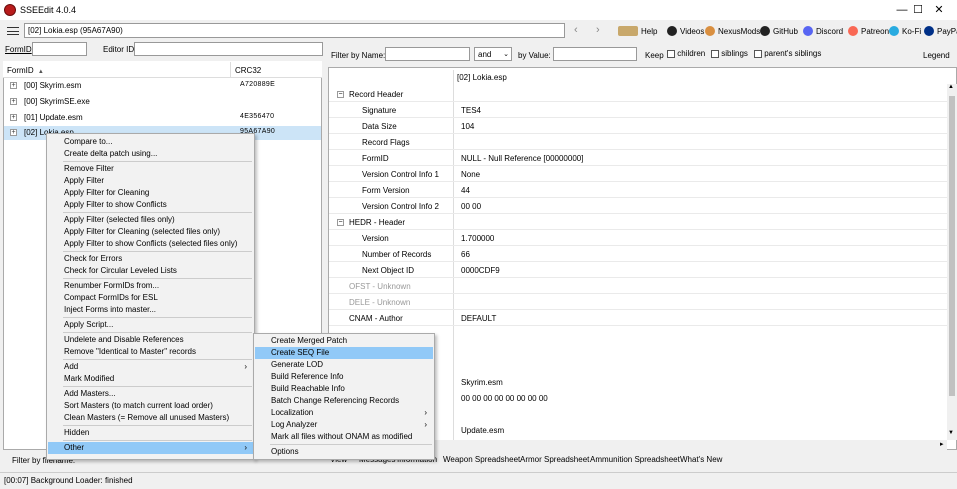 This screenshot has height=489, width=957. What do you see at coordinates (150, 271) in the screenshot?
I see `context-menu-item: Check for Circular Leveled Lists` at bounding box center [150, 271].